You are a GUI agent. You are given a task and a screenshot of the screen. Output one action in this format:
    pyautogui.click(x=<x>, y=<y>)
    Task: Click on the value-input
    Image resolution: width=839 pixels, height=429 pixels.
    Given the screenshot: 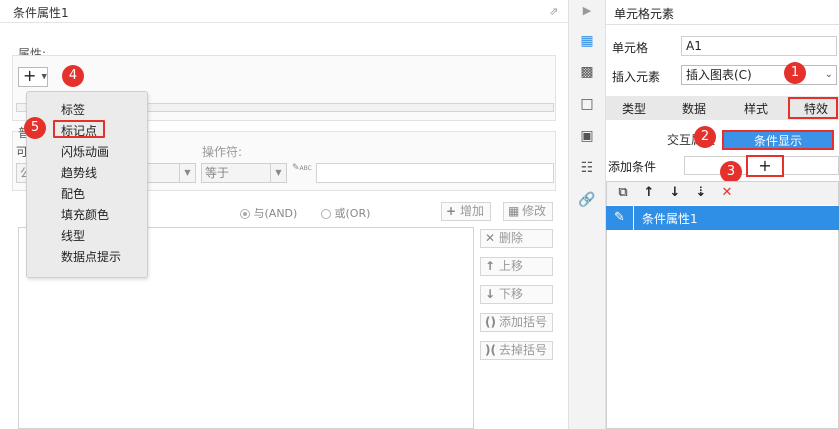 What is the action you would take?
    pyautogui.click(x=435, y=173)
    